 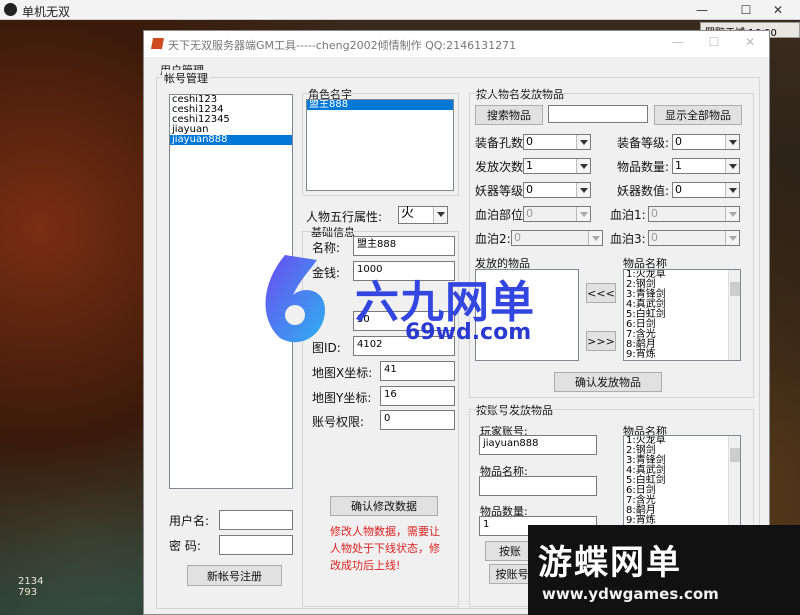 I want to click on list-item: 9:宵炼, so click(x=682, y=355).